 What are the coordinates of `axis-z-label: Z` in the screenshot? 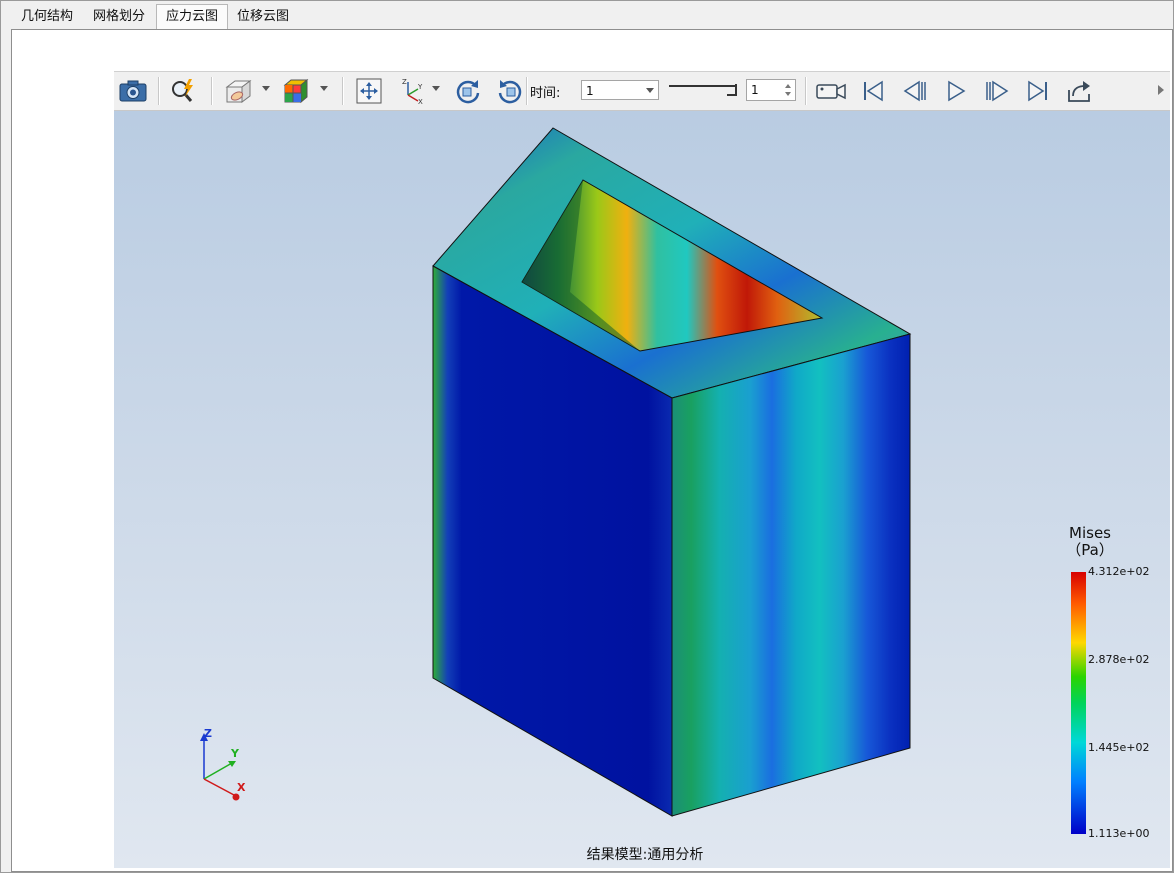 It's located at (208, 733).